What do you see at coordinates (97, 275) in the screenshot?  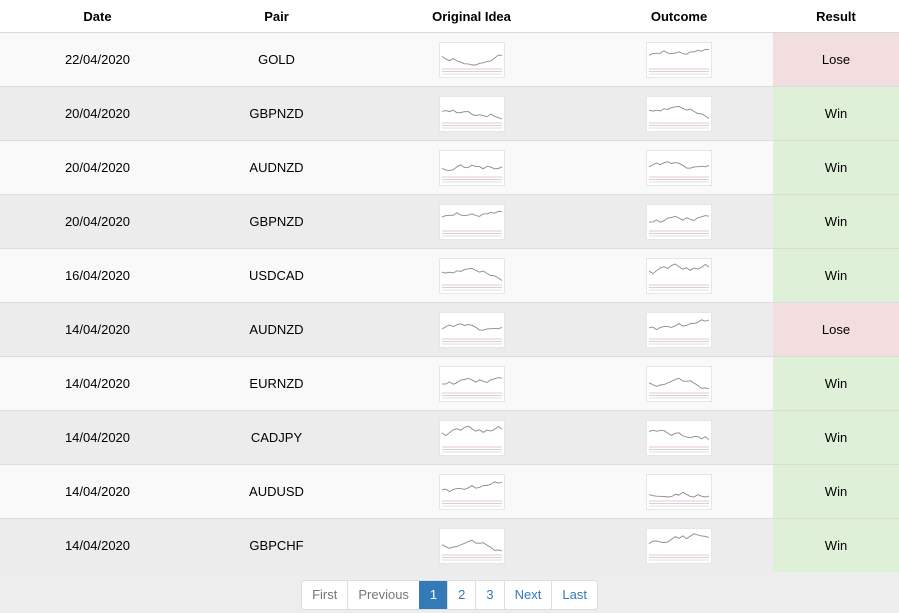 I see `cell-date: 16/04/2020` at bounding box center [97, 275].